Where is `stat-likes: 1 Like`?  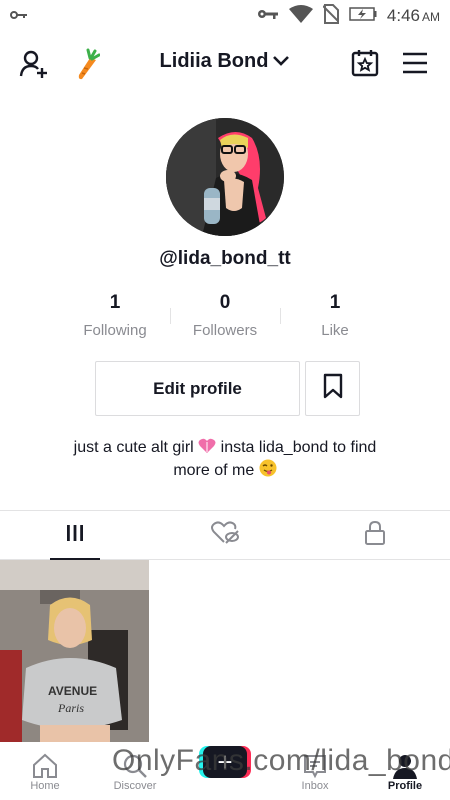 stat-likes: 1 Like is located at coordinates (335, 315).